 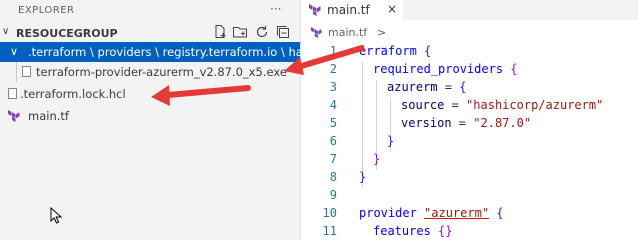 What do you see at coordinates (502, 105) in the screenshot?
I see `code-line-4: source = "hashicorp/azurerm"` at bounding box center [502, 105].